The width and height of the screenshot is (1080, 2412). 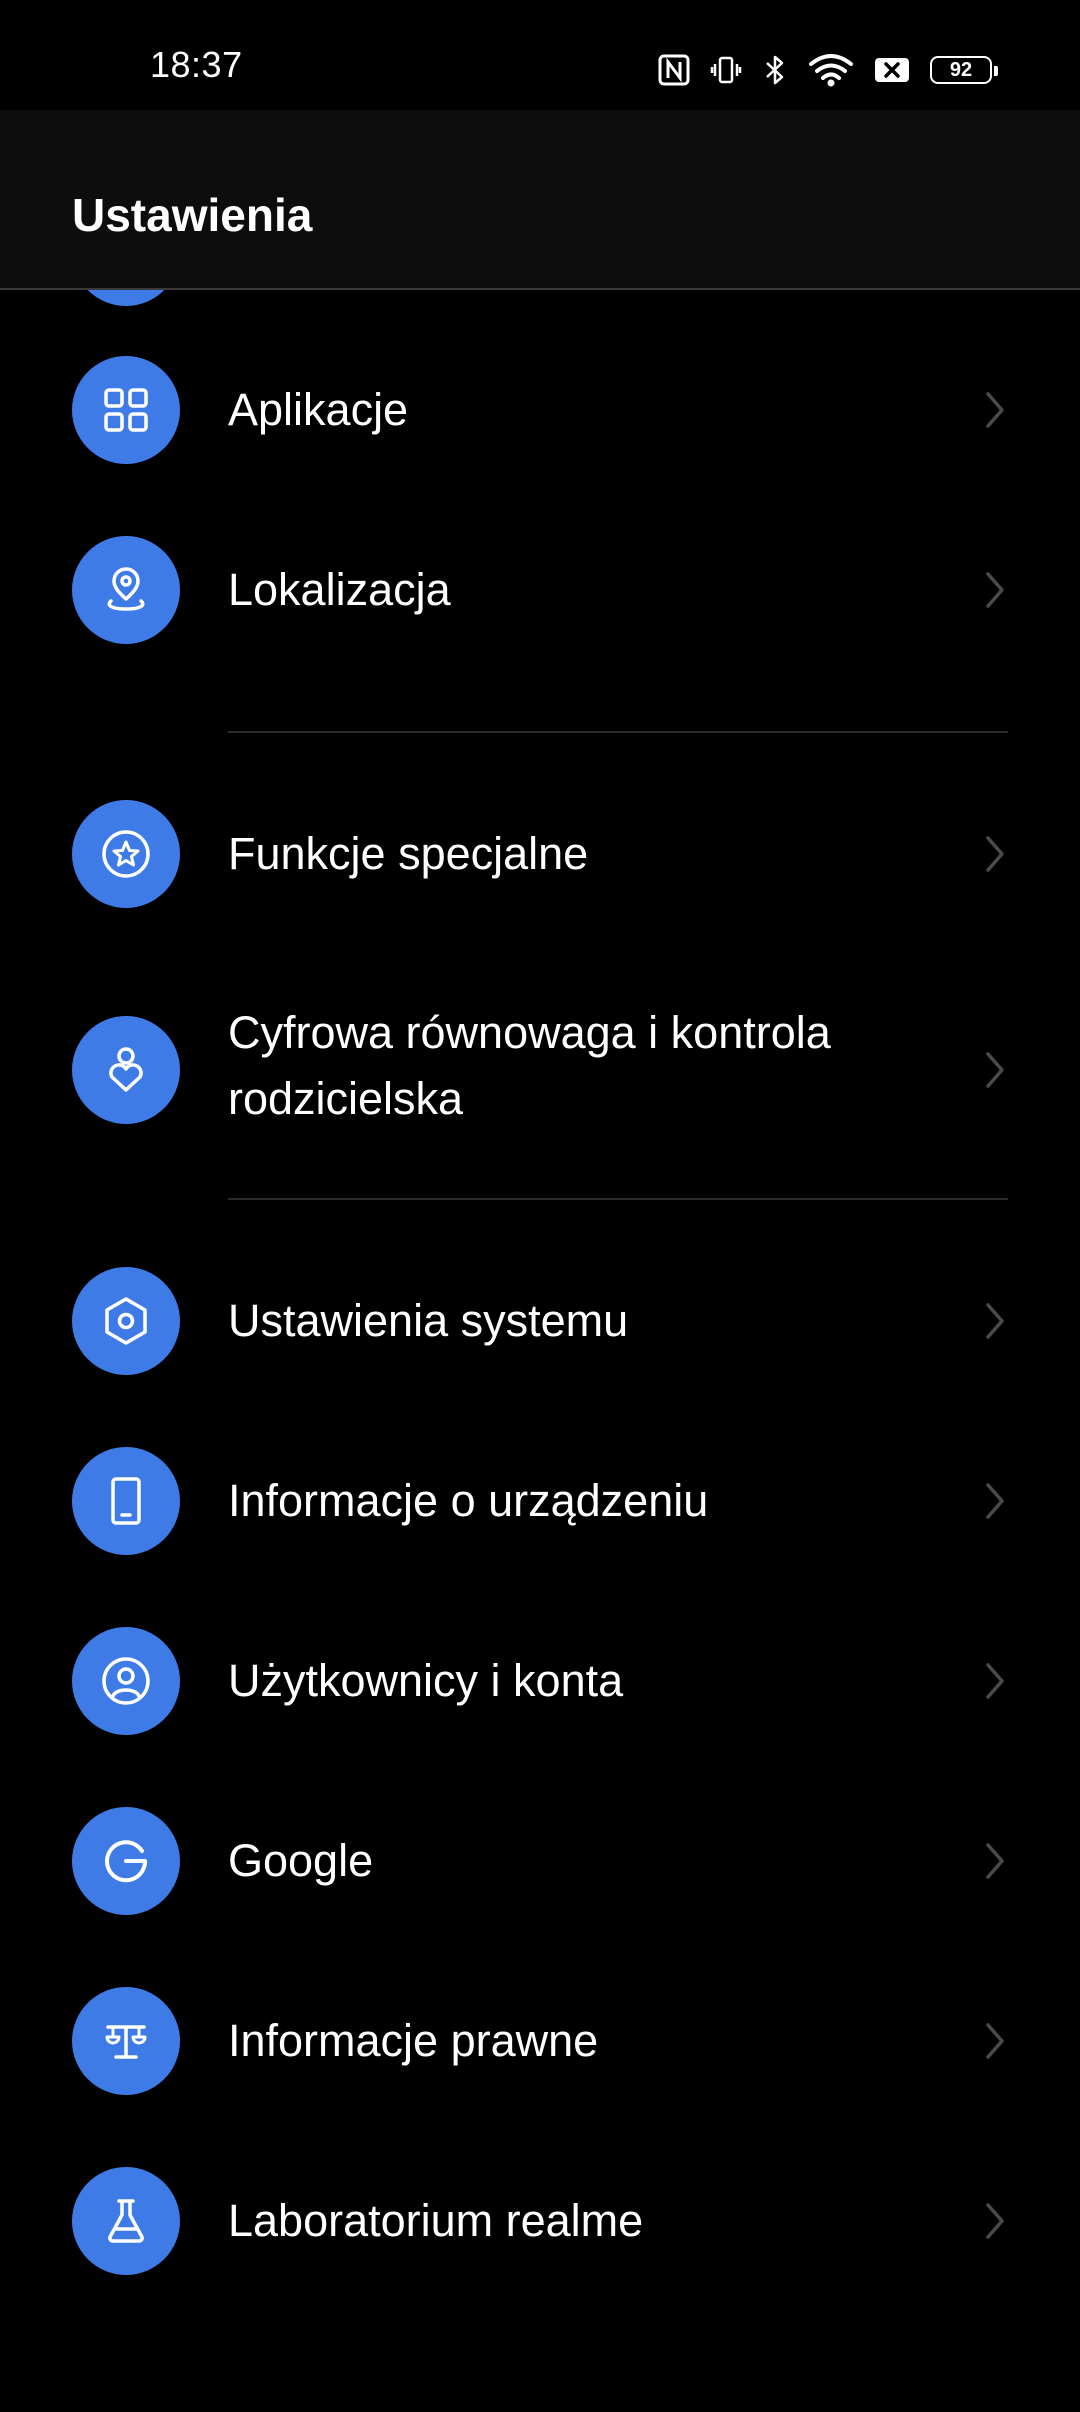 I want to click on settings-item-label: Funkcje specjalne, so click(x=408, y=853).